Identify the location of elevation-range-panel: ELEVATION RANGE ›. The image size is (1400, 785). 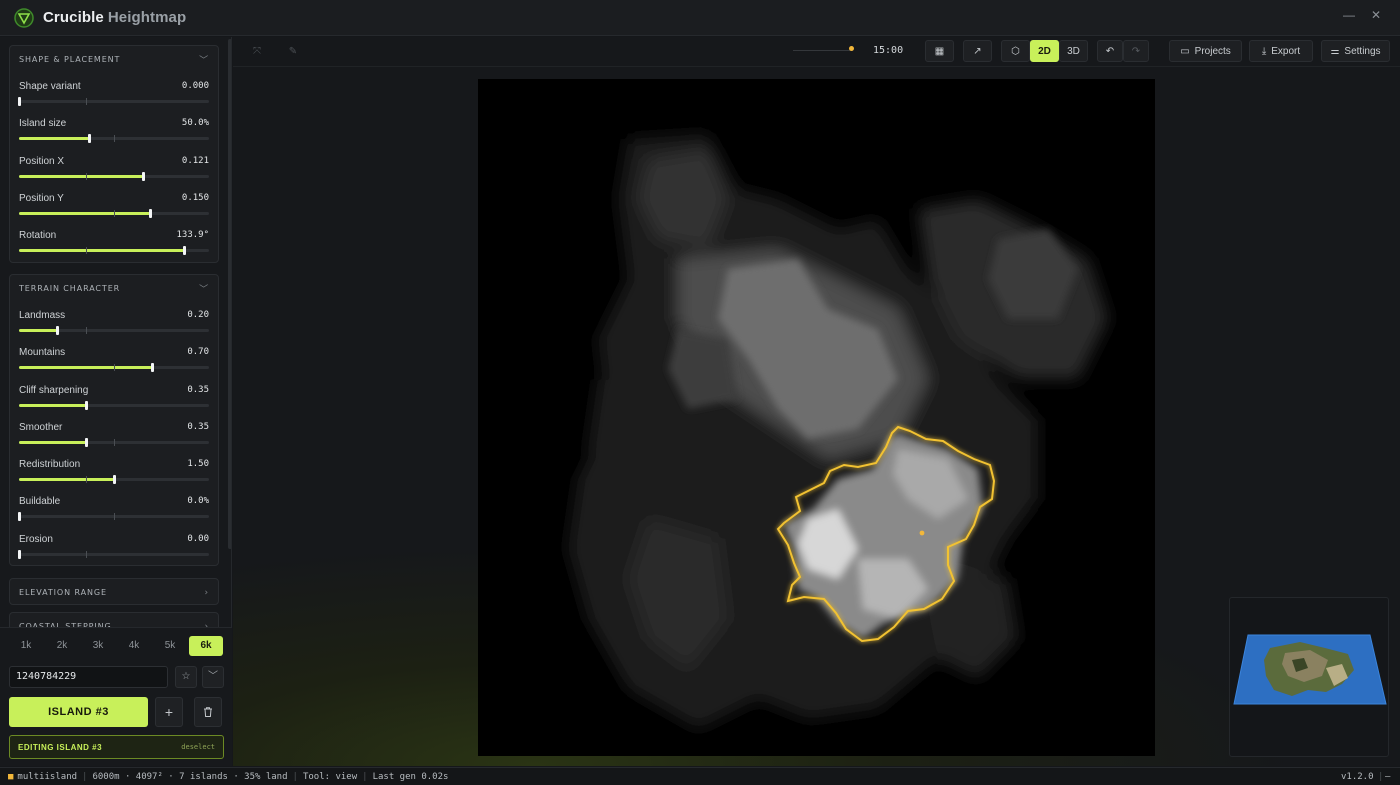
(114, 591).